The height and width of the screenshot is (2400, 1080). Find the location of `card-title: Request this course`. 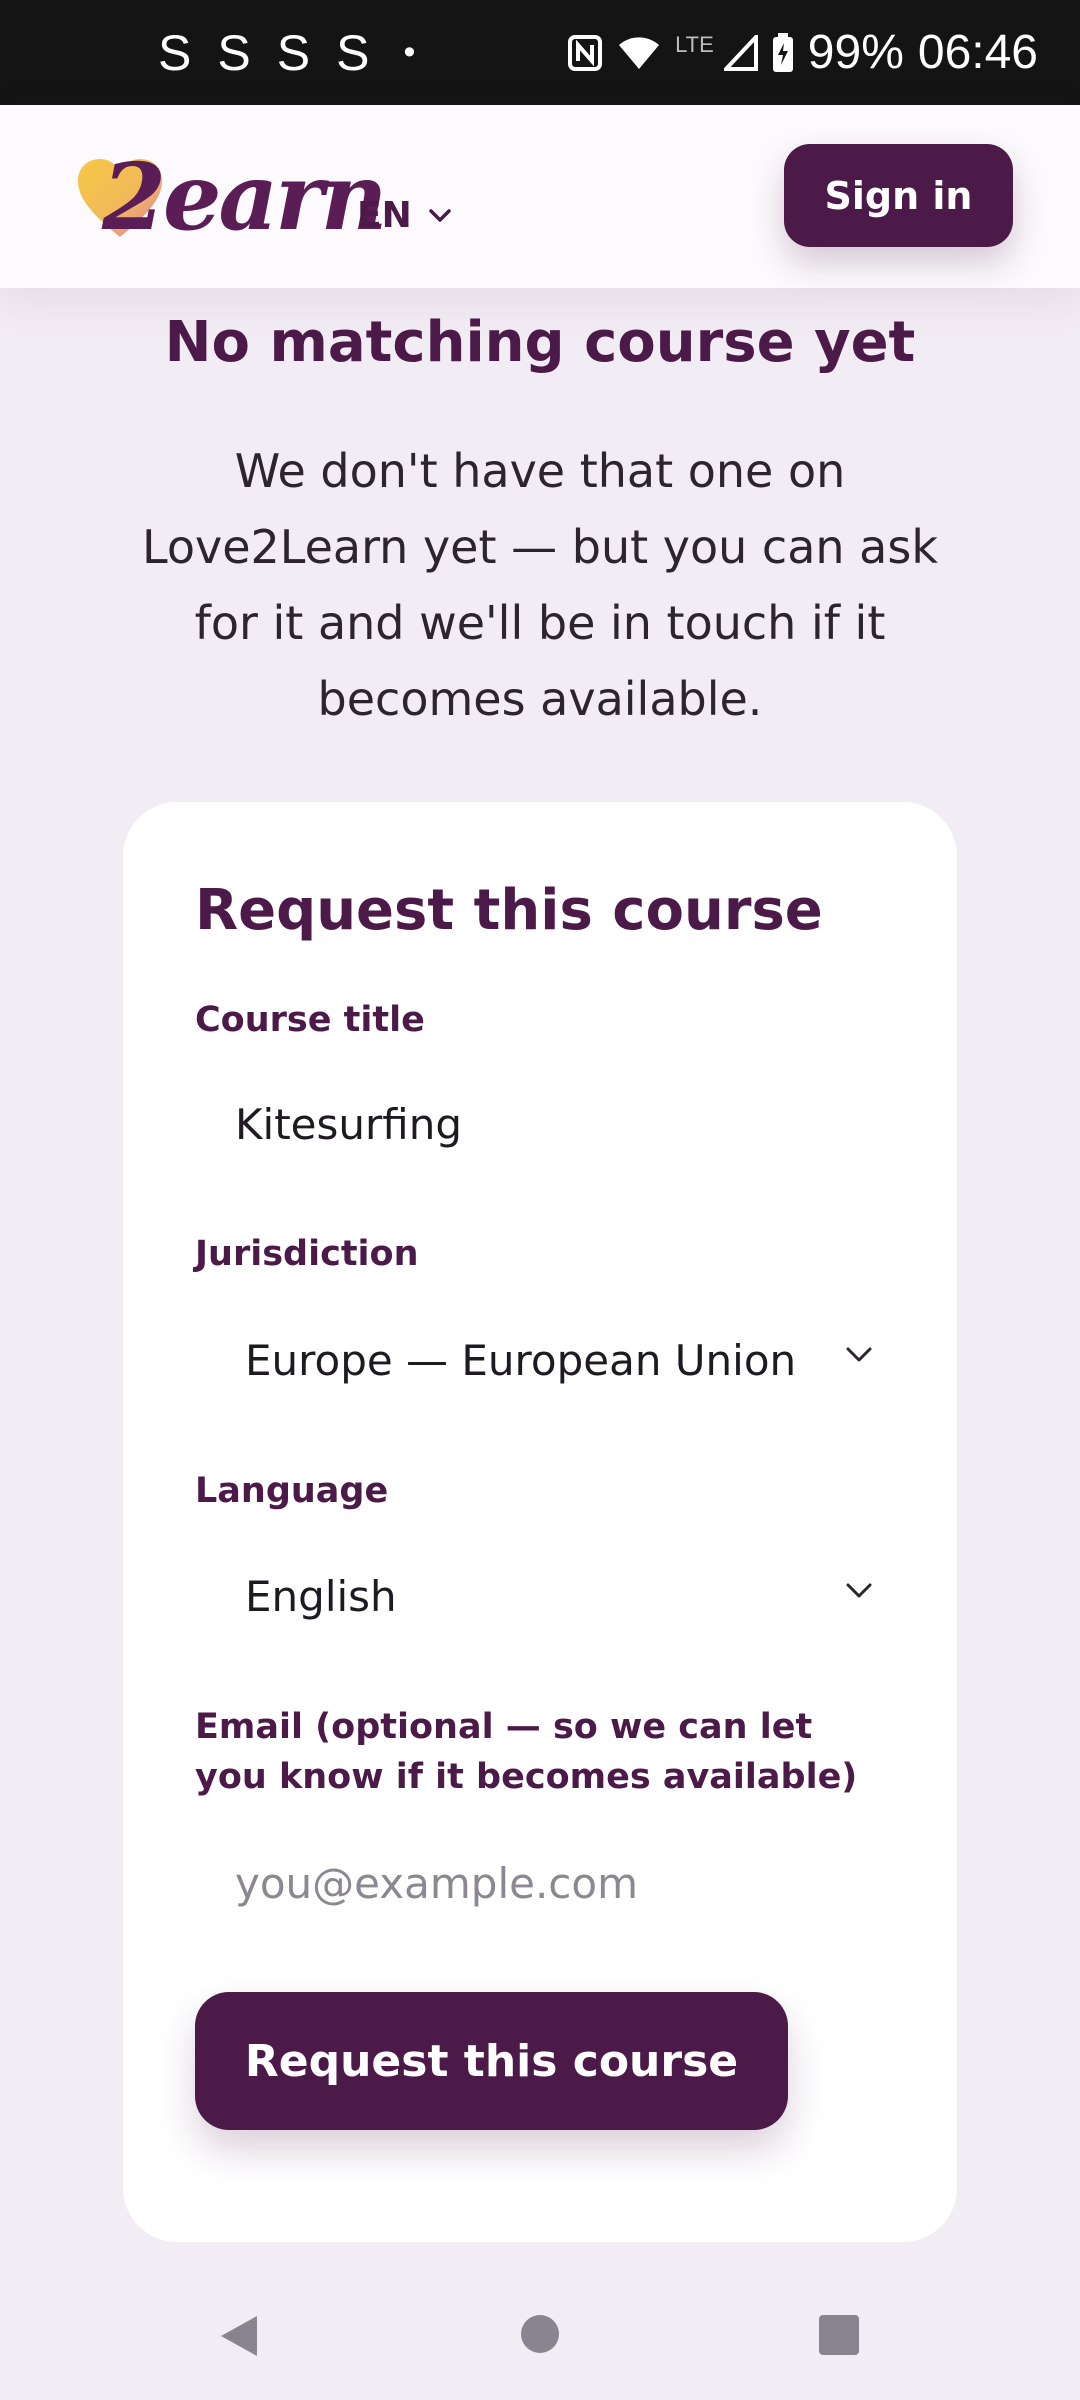

card-title: Request this course is located at coordinates (509, 910).